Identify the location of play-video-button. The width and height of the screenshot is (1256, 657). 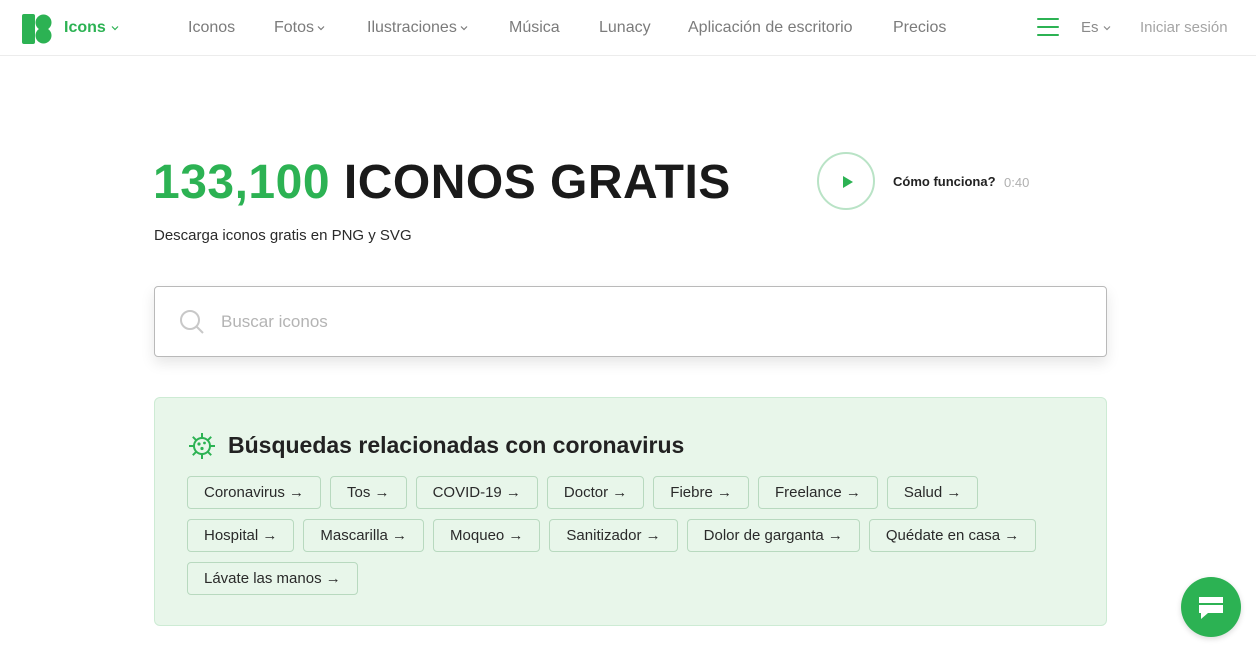
(846, 181).